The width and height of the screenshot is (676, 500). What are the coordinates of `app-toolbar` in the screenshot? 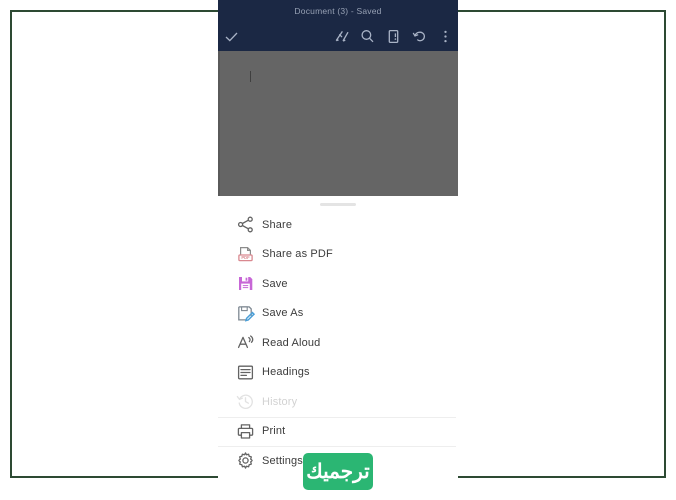 It's located at (338, 36).